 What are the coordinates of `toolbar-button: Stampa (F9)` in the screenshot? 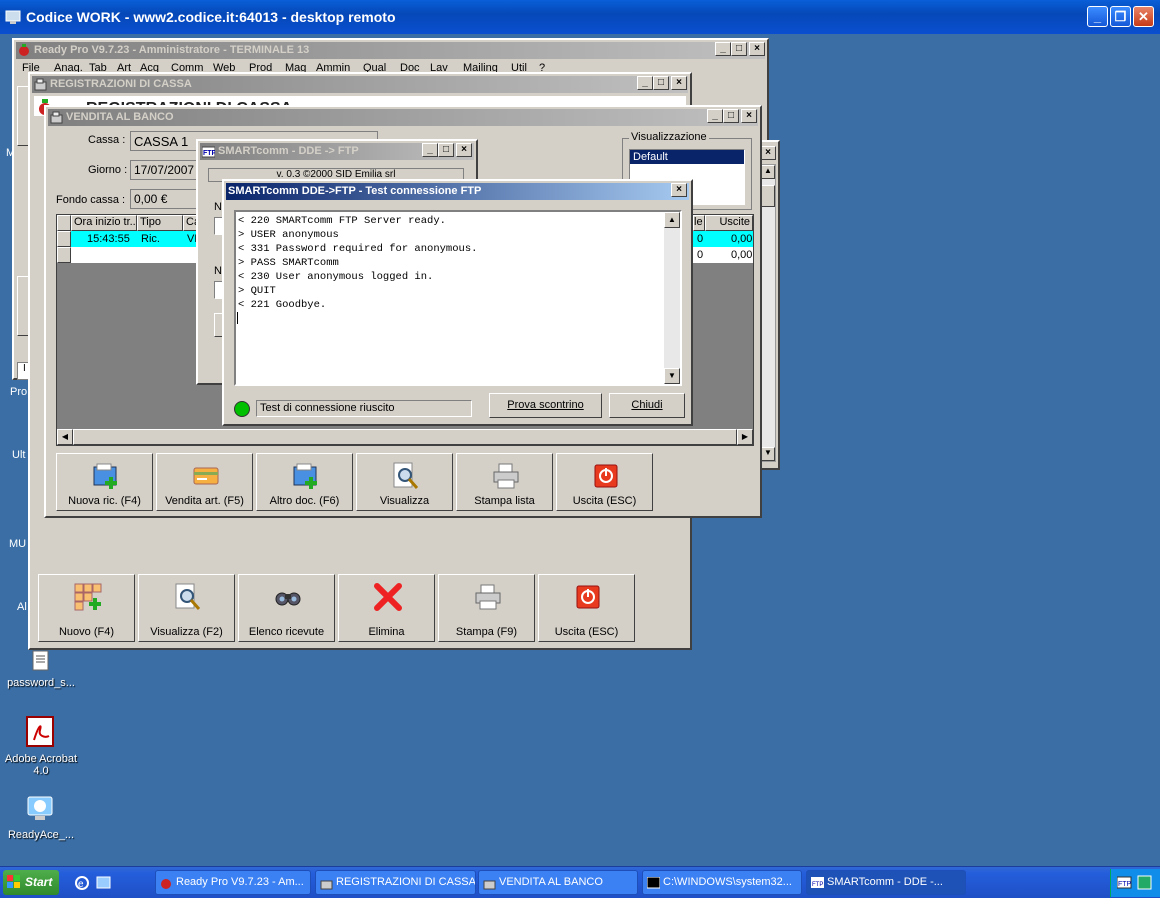 It's located at (486, 608).